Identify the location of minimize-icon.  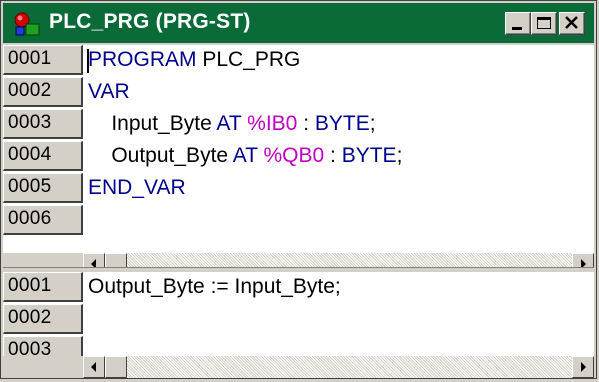
(517, 28).